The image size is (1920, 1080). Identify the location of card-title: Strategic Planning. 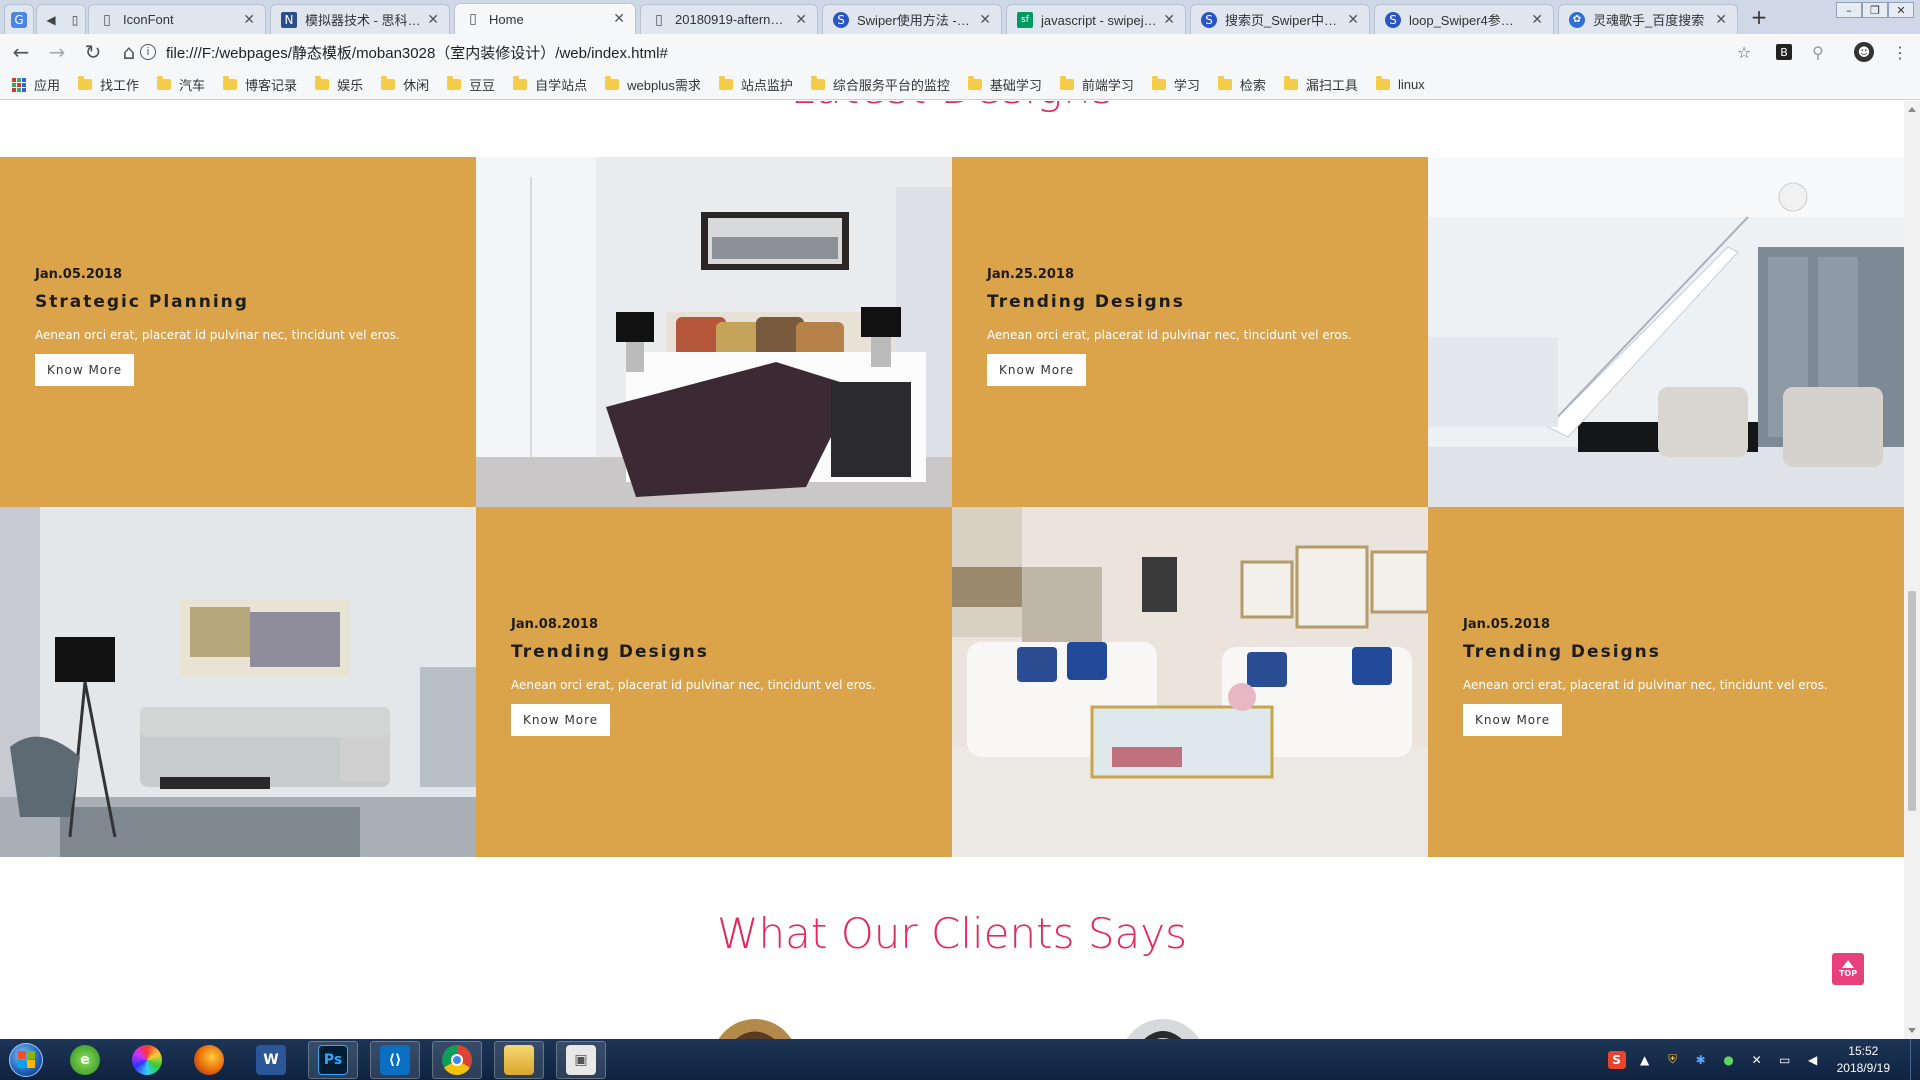
(142, 302).